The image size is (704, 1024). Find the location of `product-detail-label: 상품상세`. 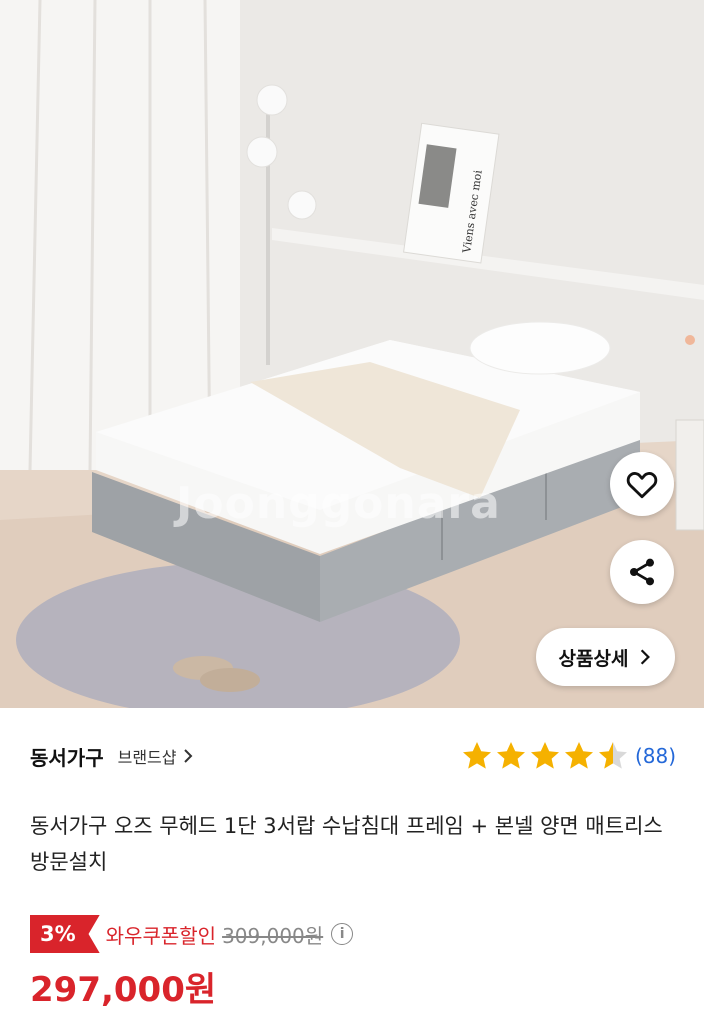

product-detail-label: 상품상세 is located at coordinates (593, 658).